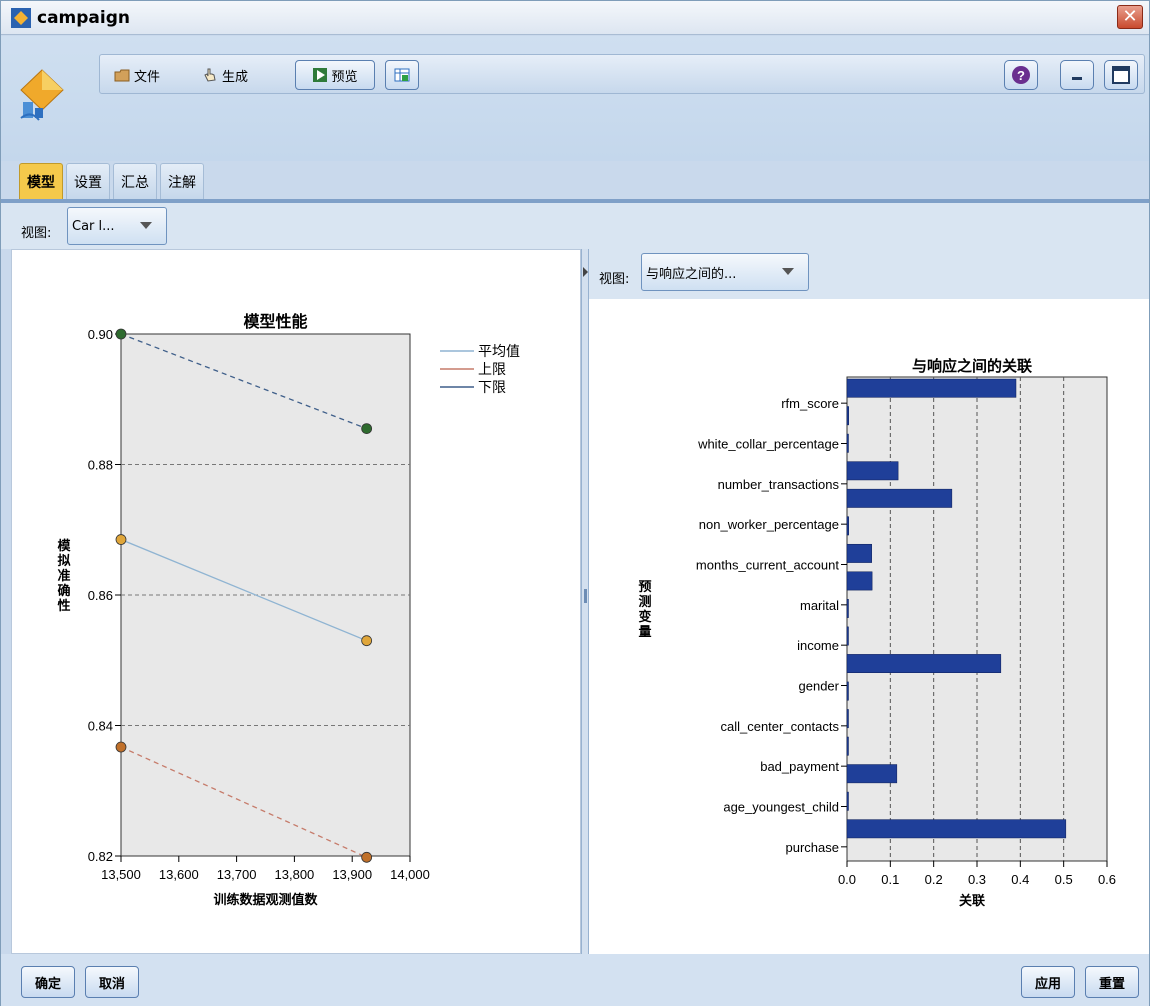  I want to click on legend-label: 上限, so click(492, 369).